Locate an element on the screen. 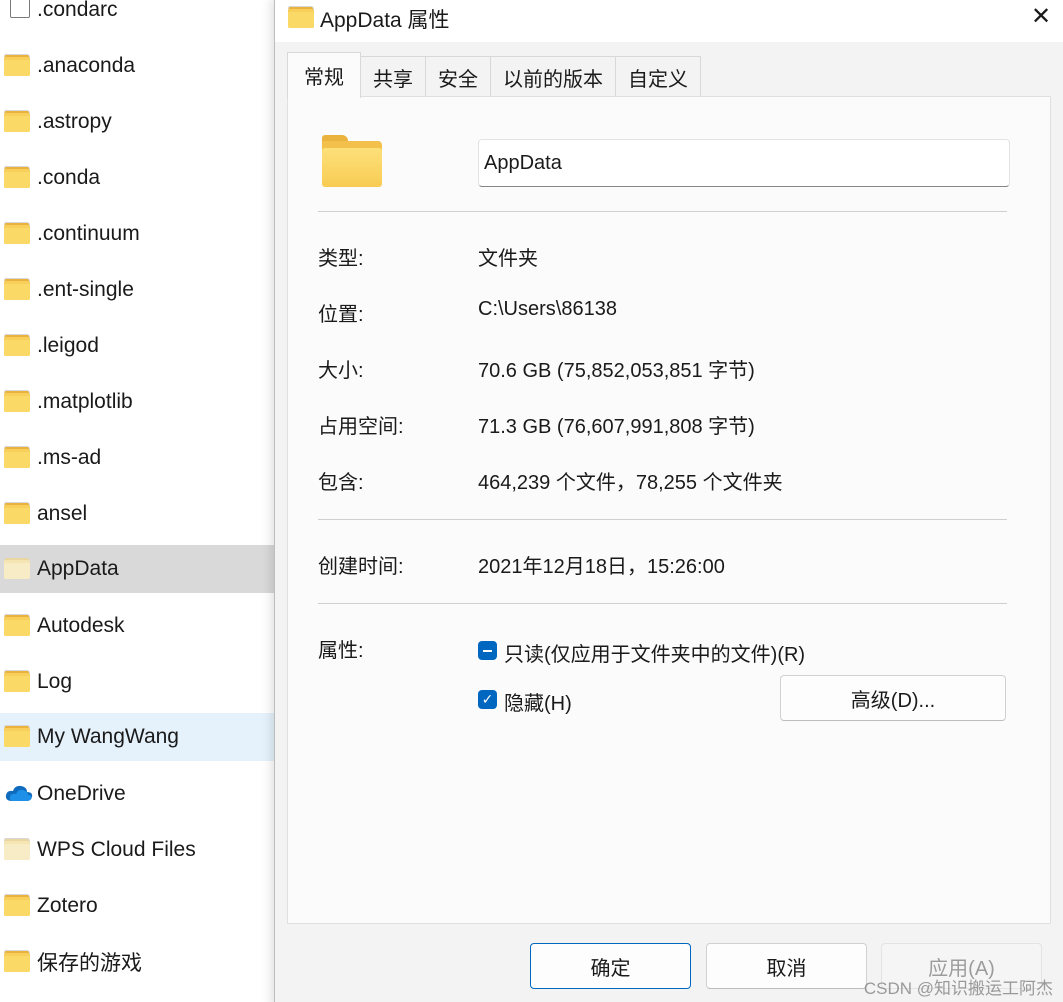  folder-row: ansel is located at coordinates (145, 514).